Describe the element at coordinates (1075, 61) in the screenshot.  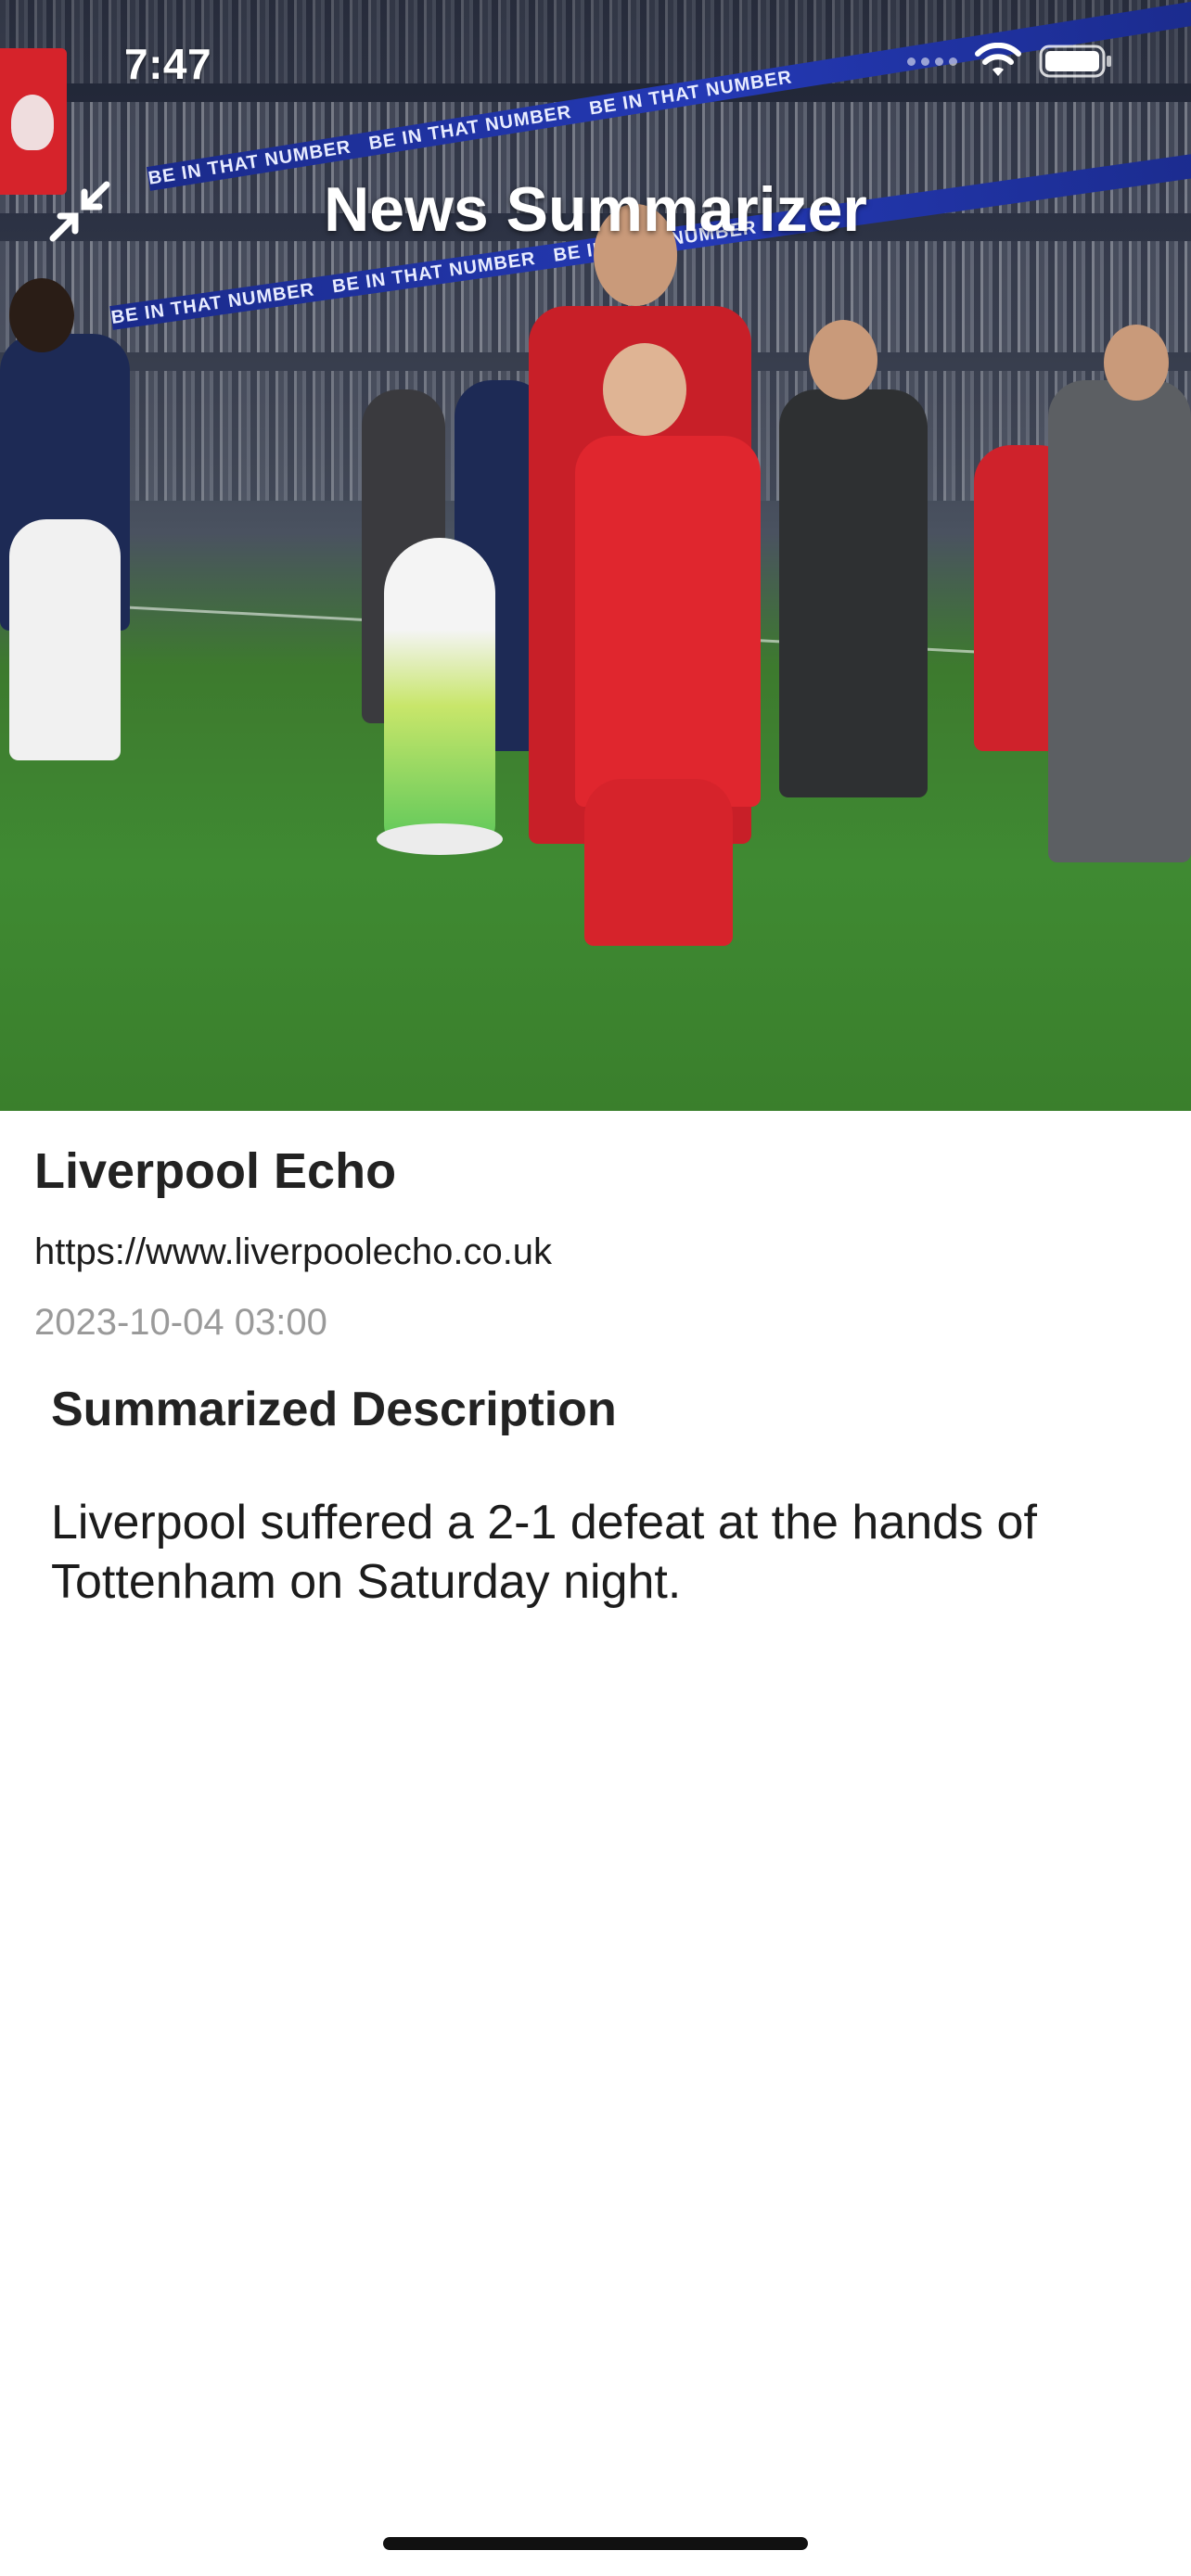
I see `battery-icon` at that location.